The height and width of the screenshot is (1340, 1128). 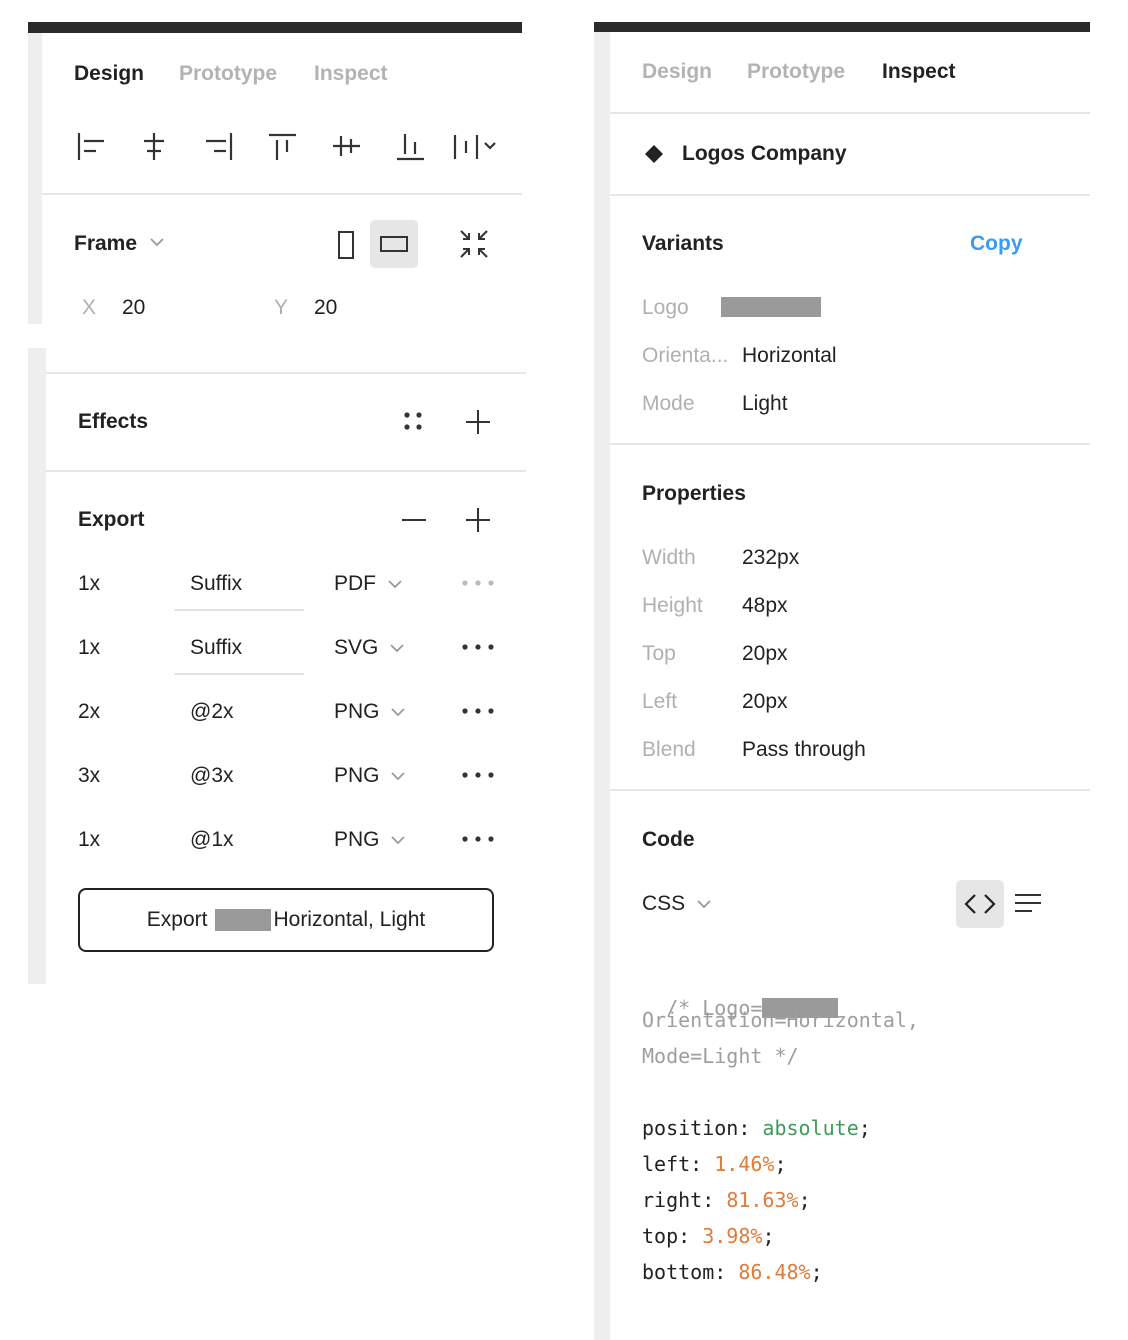 What do you see at coordinates (478, 520) in the screenshot?
I see `add-export-icon` at bounding box center [478, 520].